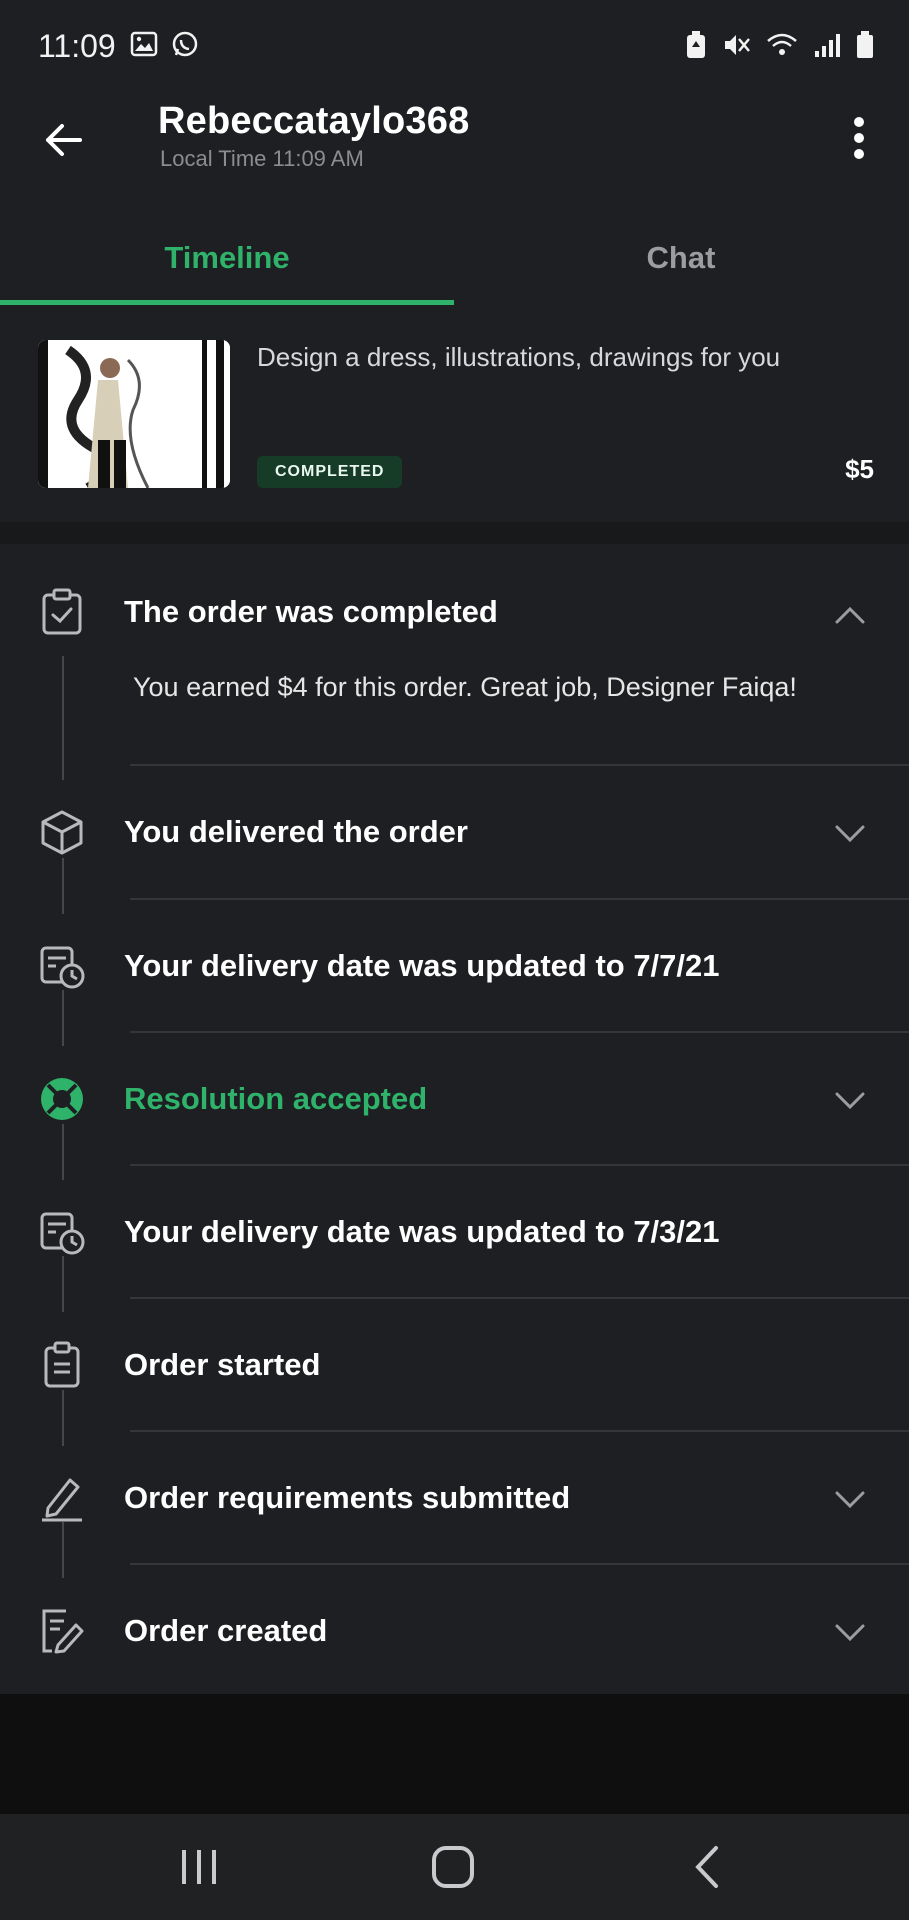 Image resolution: width=909 pixels, height=1920 pixels. What do you see at coordinates (859, 138) in the screenshot?
I see `more-vertical-icon` at bounding box center [859, 138].